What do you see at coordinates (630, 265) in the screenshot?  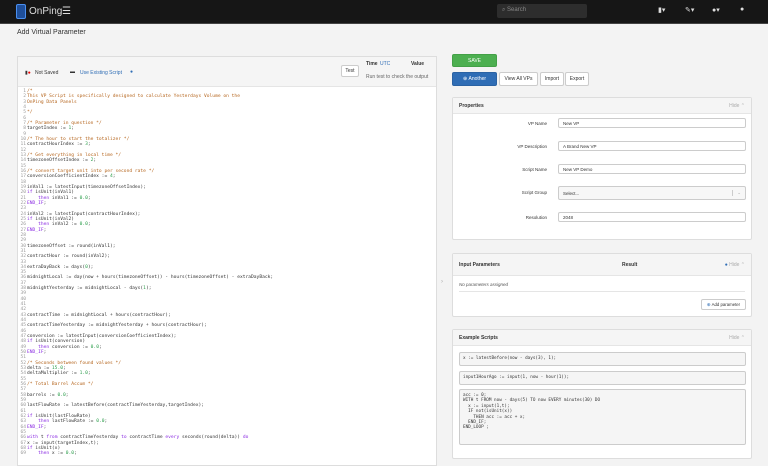 I see `result-header: Result` at bounding box center [630, 265].